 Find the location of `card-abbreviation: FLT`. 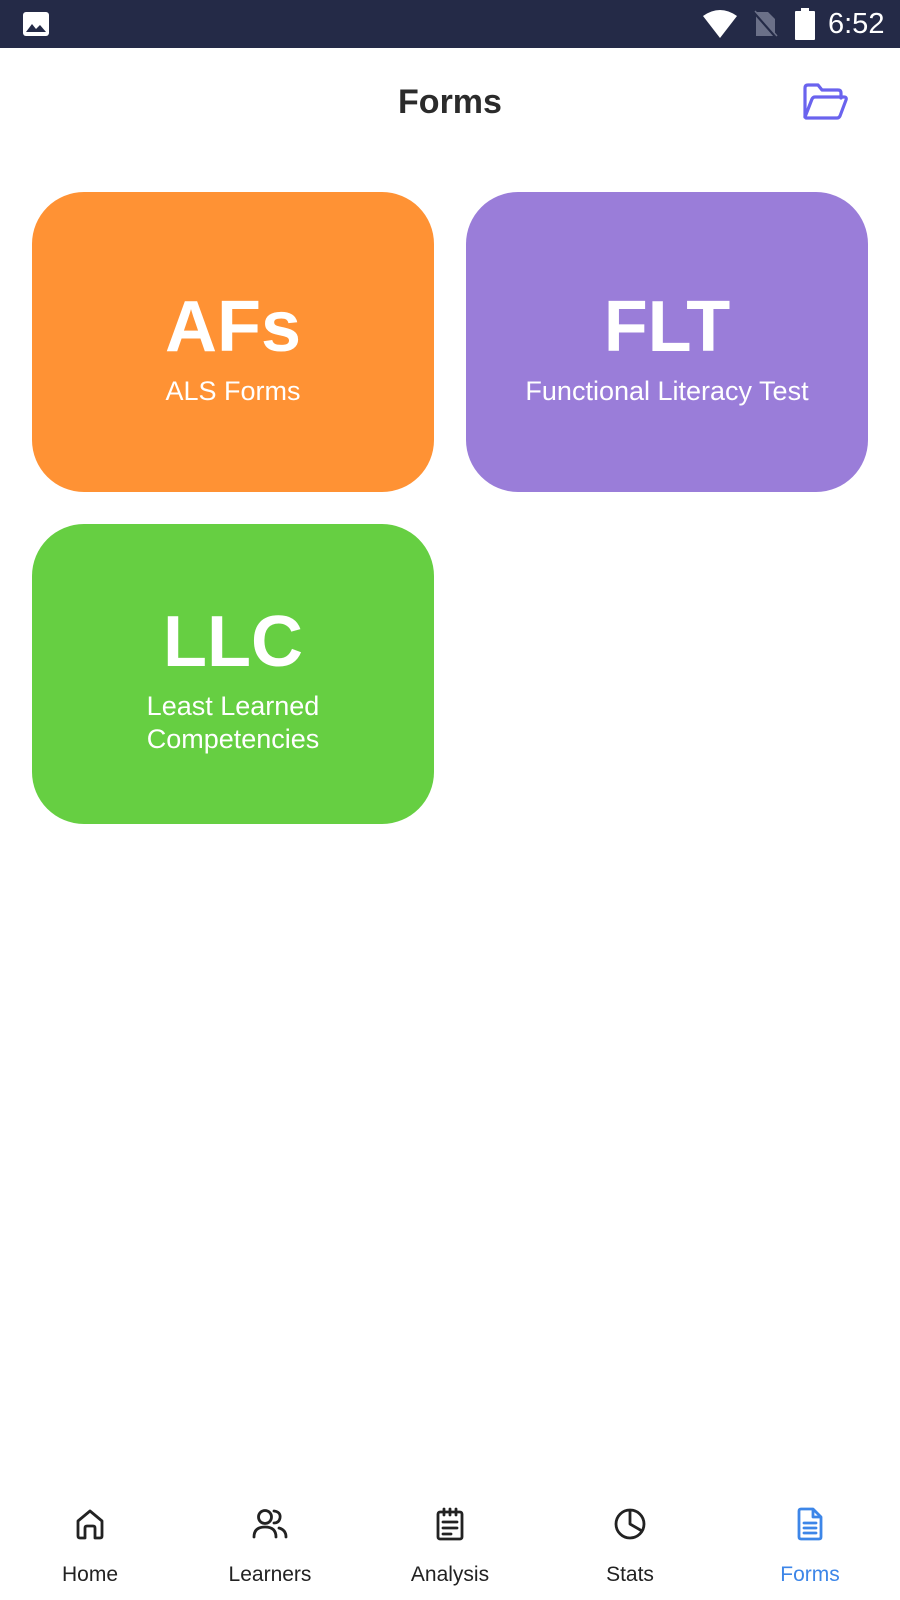

card-abbreviation: FLT is located at coordinates (667, 327).